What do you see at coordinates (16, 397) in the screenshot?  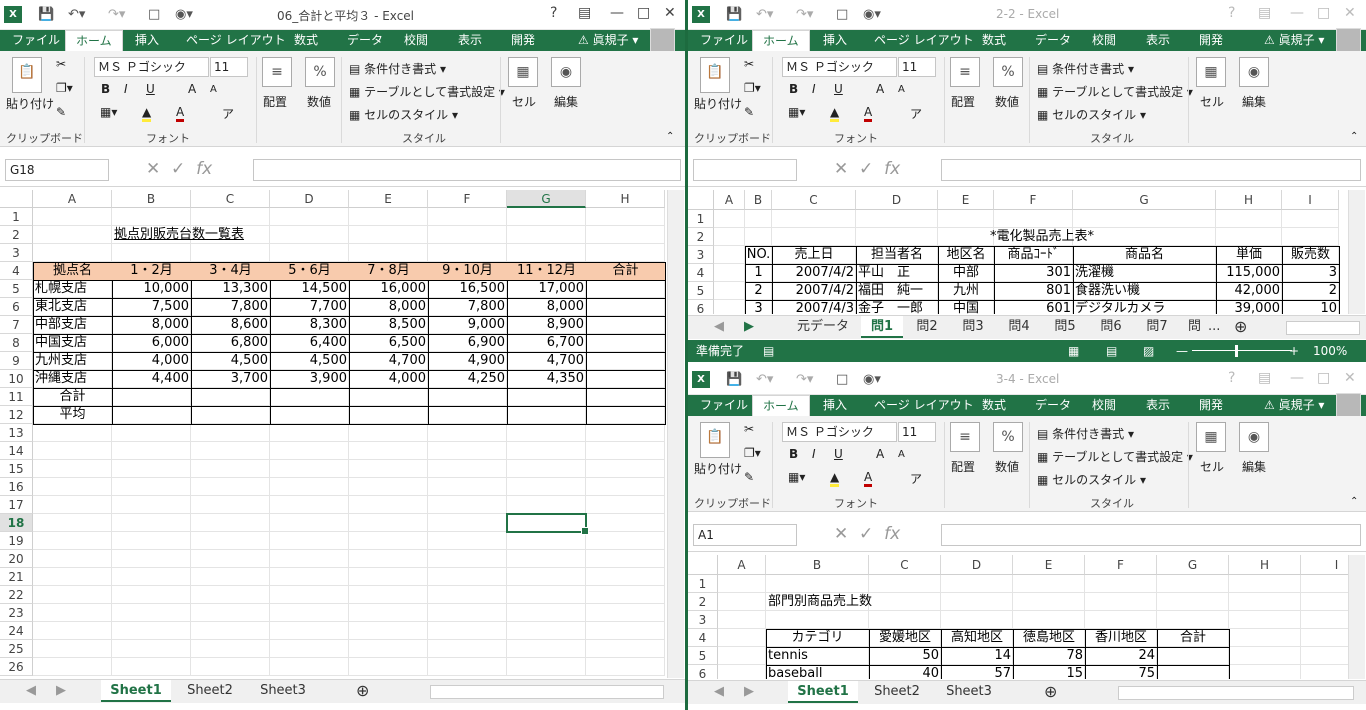 I see `row-header: 11` at bounding box center [16, 397].